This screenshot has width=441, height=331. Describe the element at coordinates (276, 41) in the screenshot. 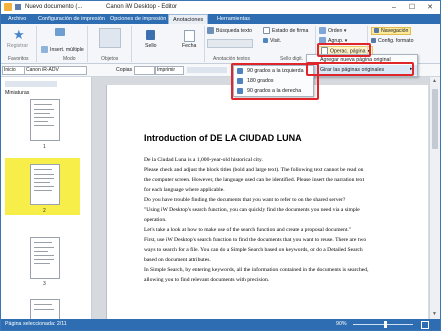

I see `visit-label: Visit.` at that location.